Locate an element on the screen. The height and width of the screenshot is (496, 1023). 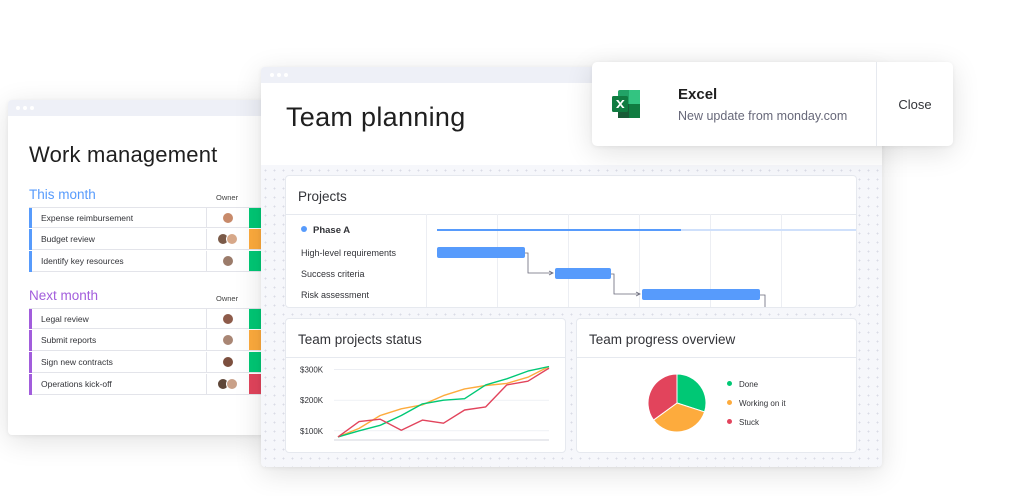
y-tick-label: $200K is located at coordinates (312, 400).